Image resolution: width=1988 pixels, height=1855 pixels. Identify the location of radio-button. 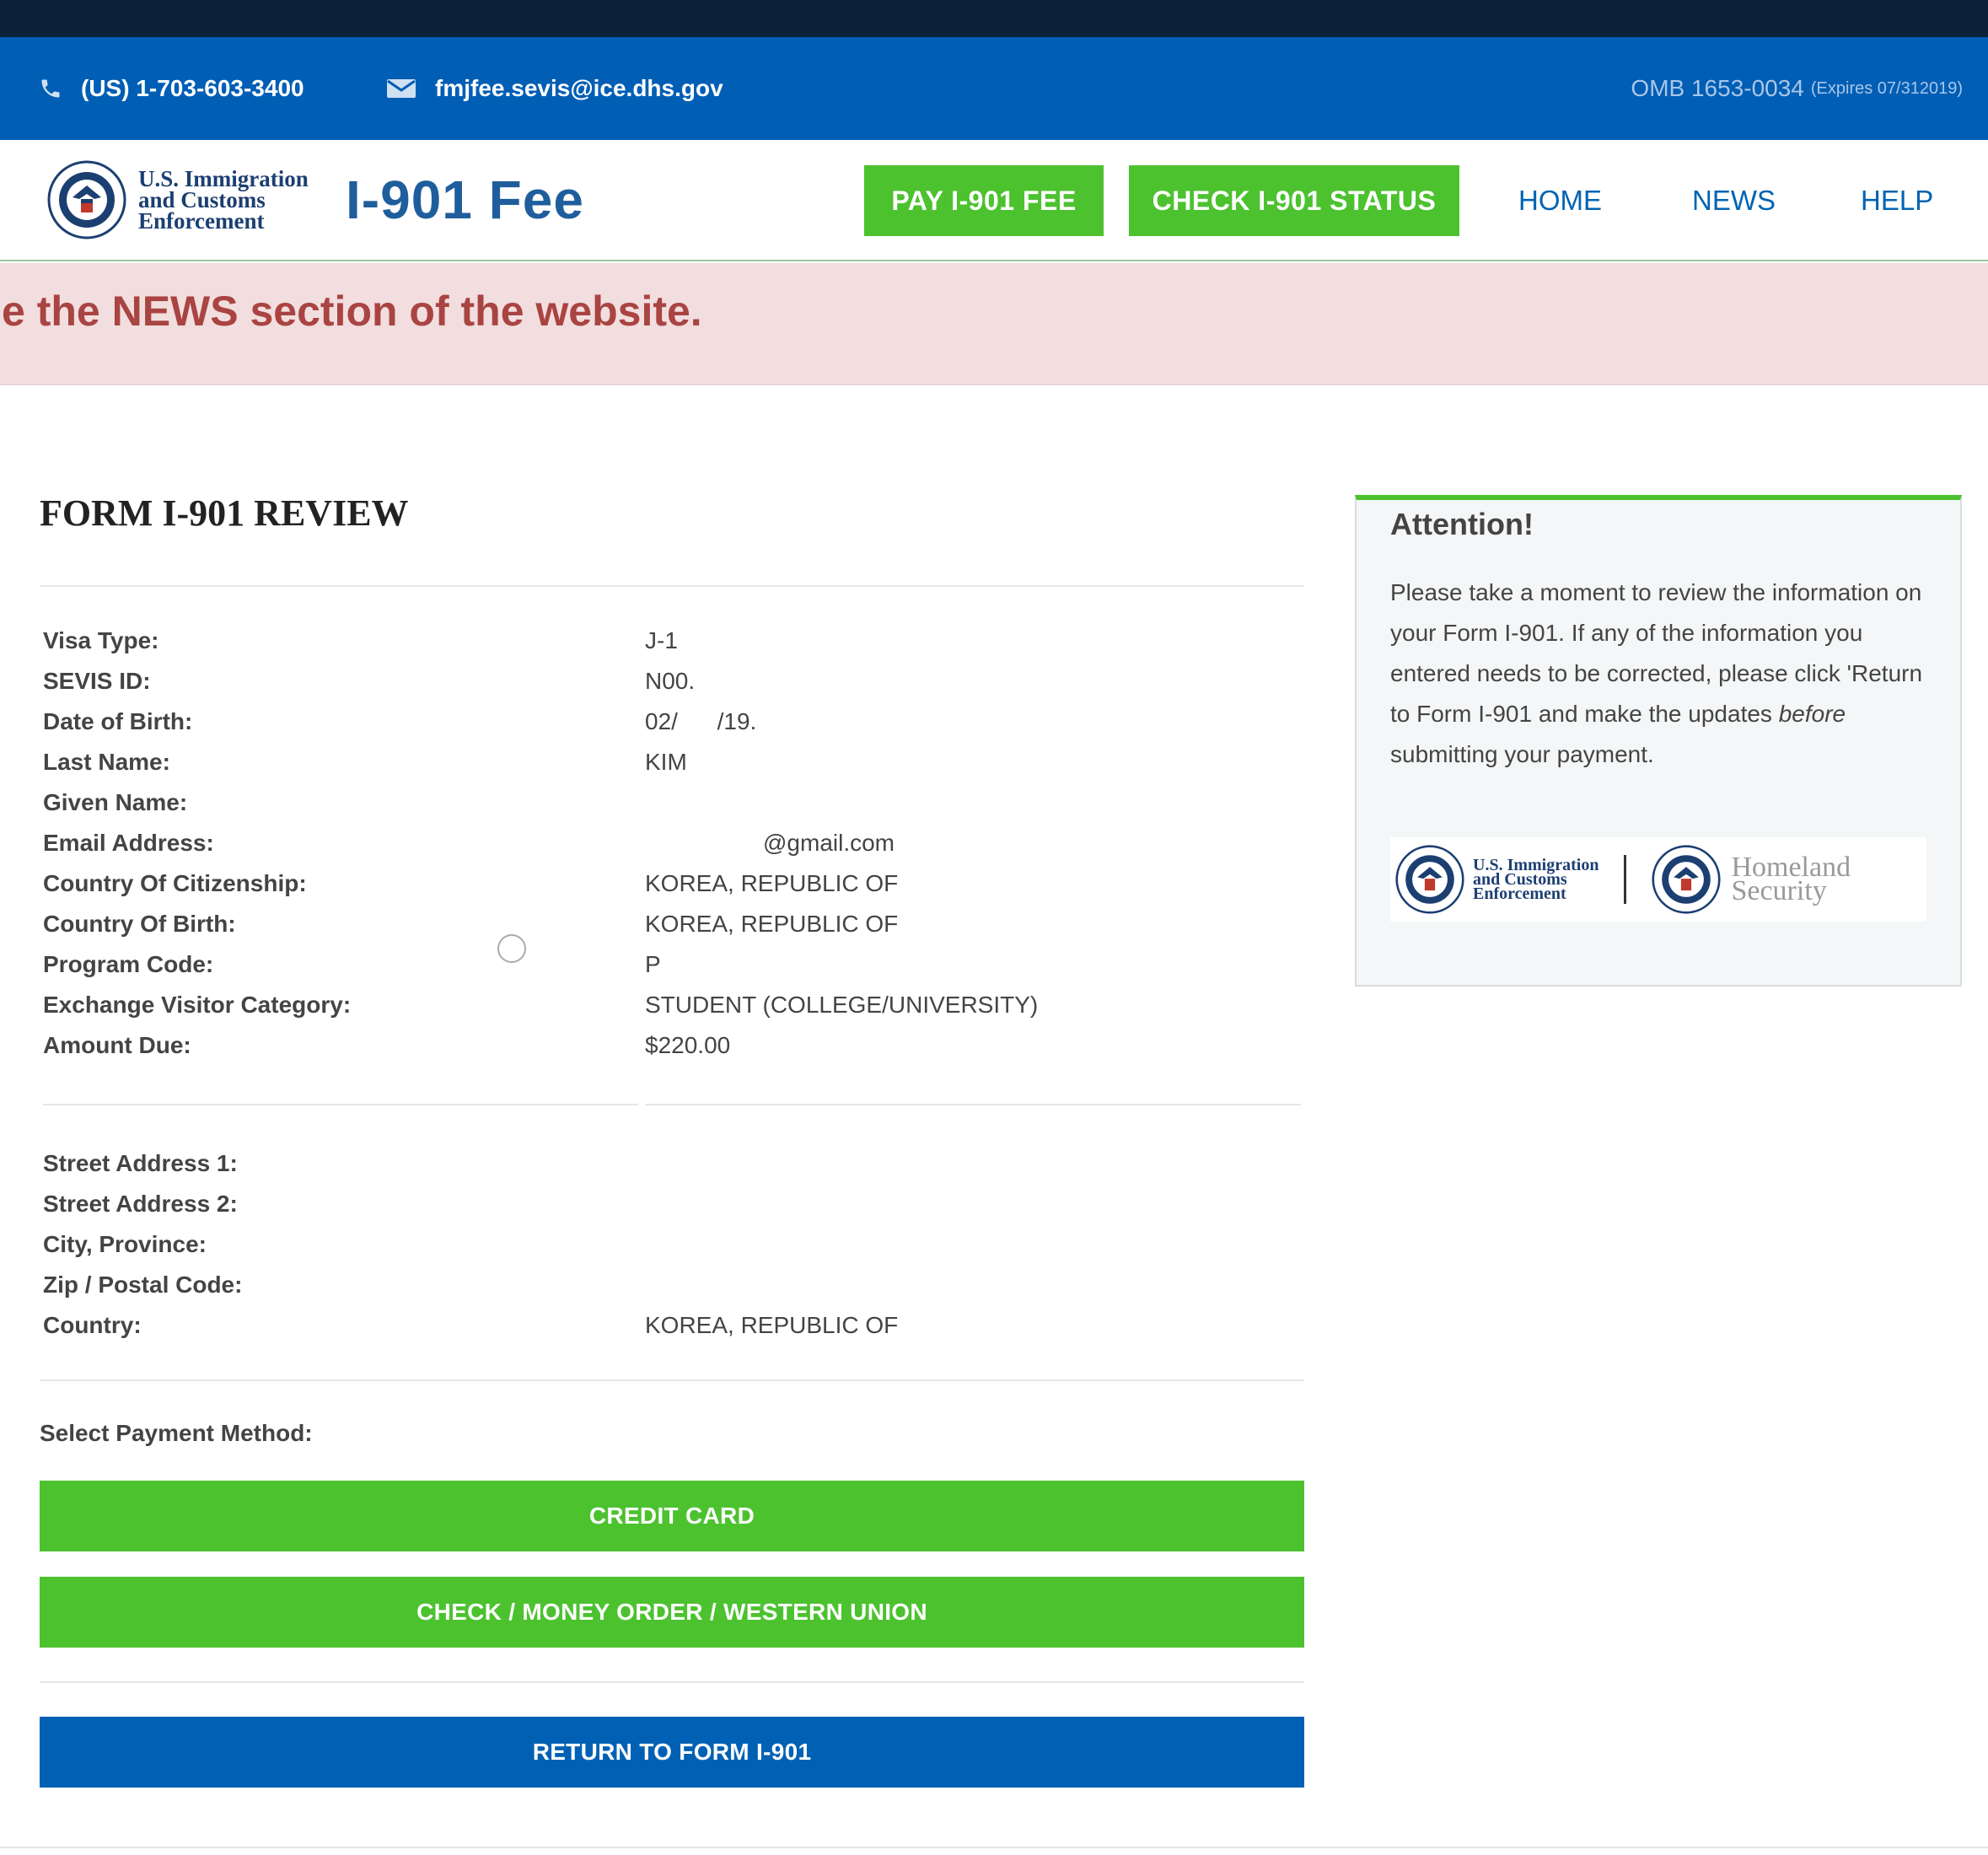
(511, 948).